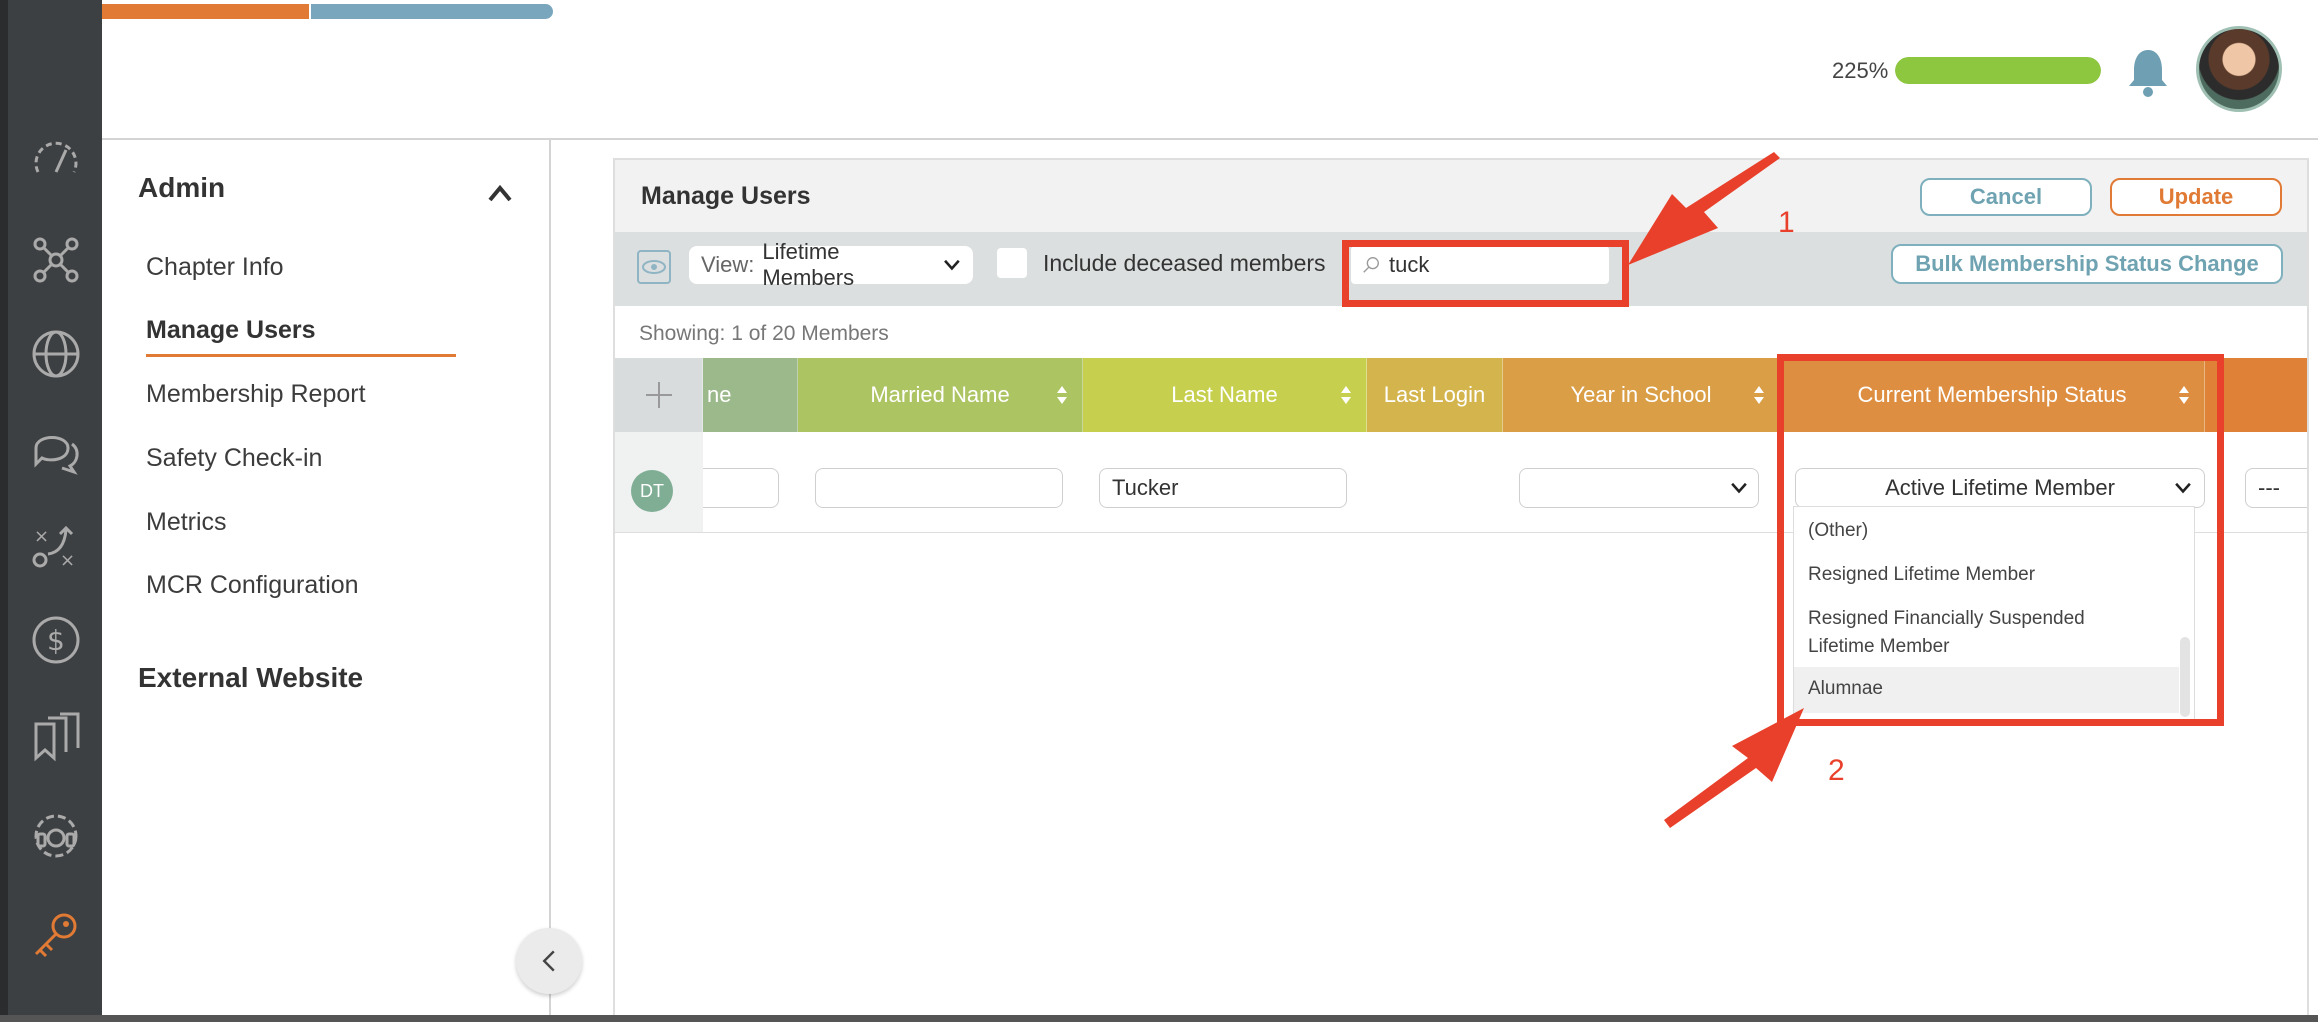 This screenshot has width=2318, height=1022. Describe the element at coordinates (1860, 70) in the screenshot. I see `progress-label: 225%` at that location.